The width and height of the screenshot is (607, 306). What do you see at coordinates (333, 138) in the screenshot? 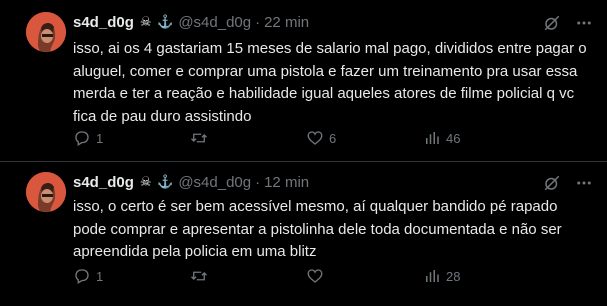
I see `like-count: 6` at bounding box center [333, 138].